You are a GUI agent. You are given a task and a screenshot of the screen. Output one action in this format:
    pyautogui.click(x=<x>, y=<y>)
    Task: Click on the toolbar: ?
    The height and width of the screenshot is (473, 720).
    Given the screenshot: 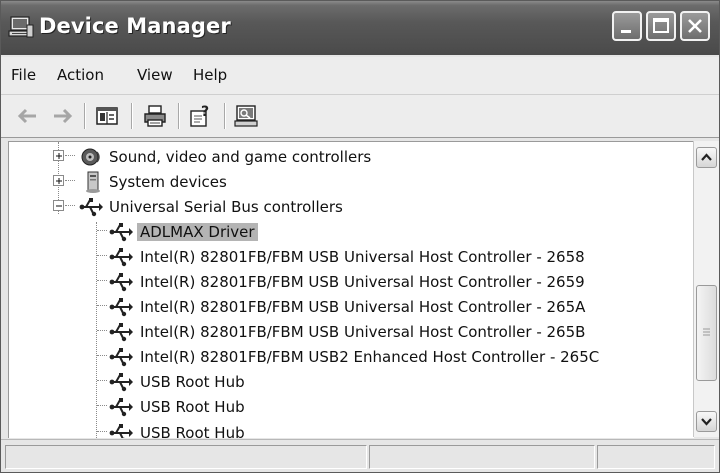 What is the action you would take?
    pyautogui.click(x=360, y=116)
    